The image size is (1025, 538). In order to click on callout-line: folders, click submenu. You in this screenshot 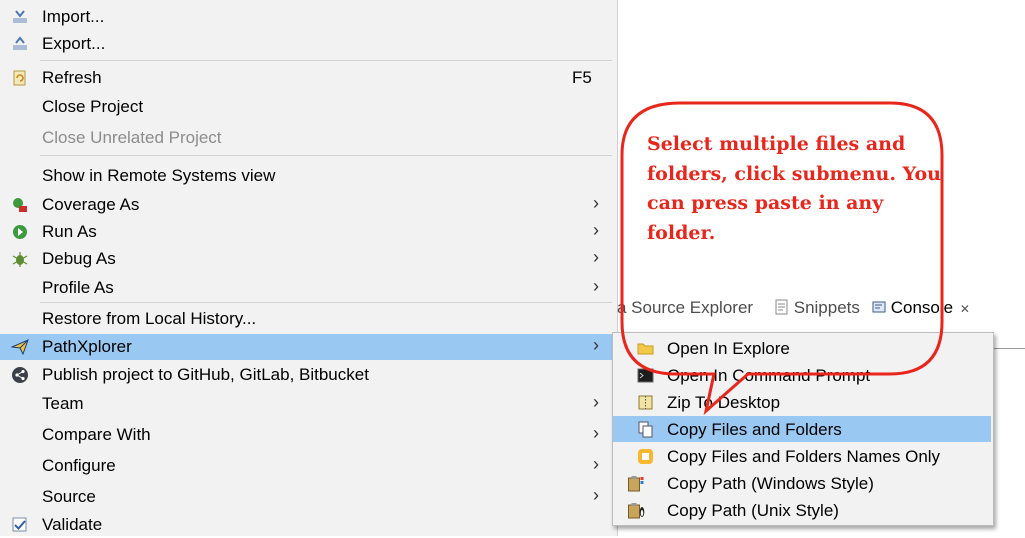, I will do `click(794, 173)`.